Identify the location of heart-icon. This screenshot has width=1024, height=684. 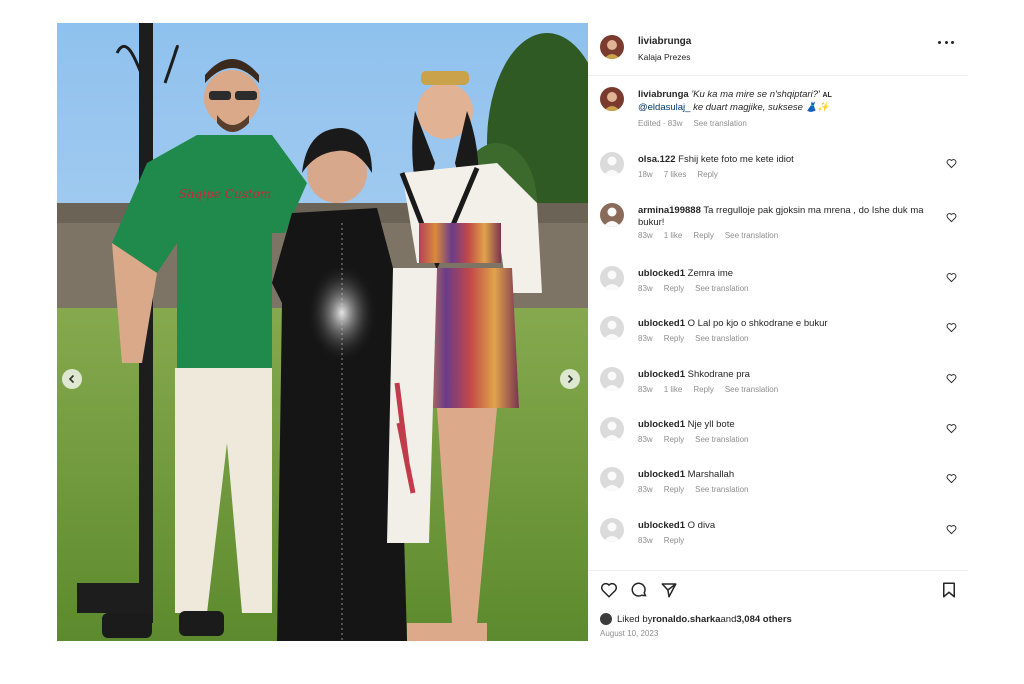
(609, 590).